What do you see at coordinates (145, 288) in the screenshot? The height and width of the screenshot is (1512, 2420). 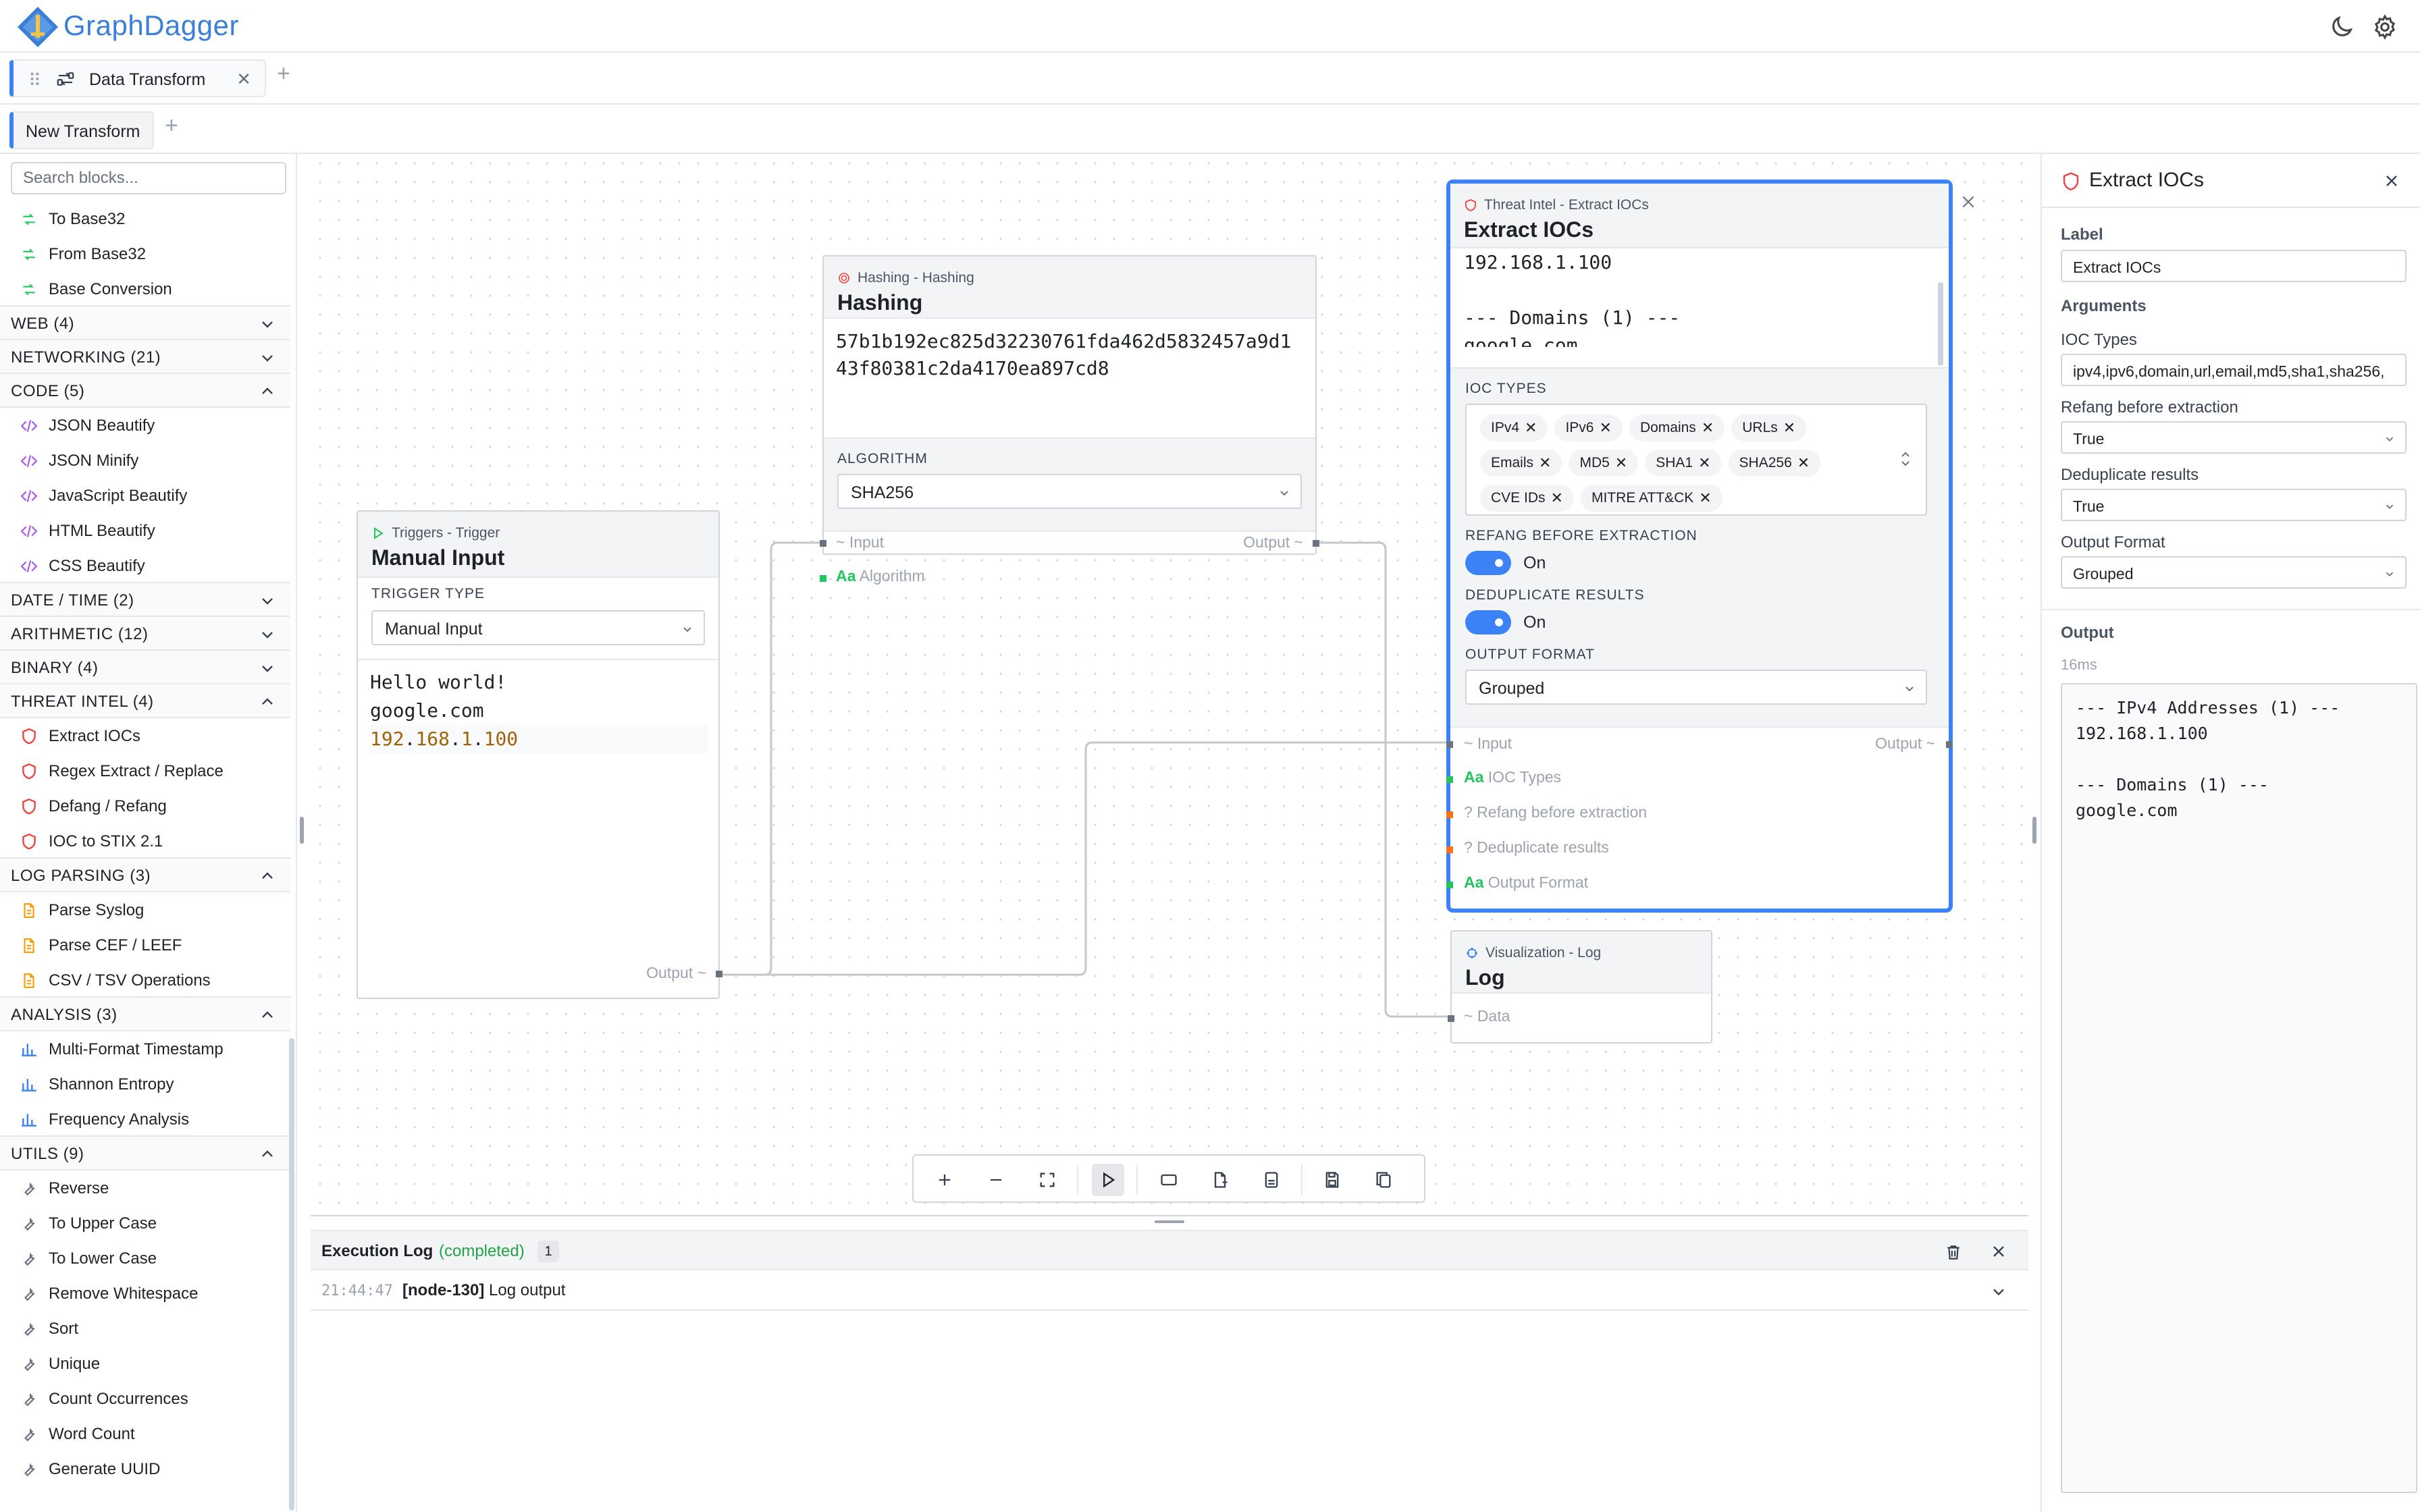 I see `sidebar-block-item: Base Conversion` at bounding box center [145, 288].